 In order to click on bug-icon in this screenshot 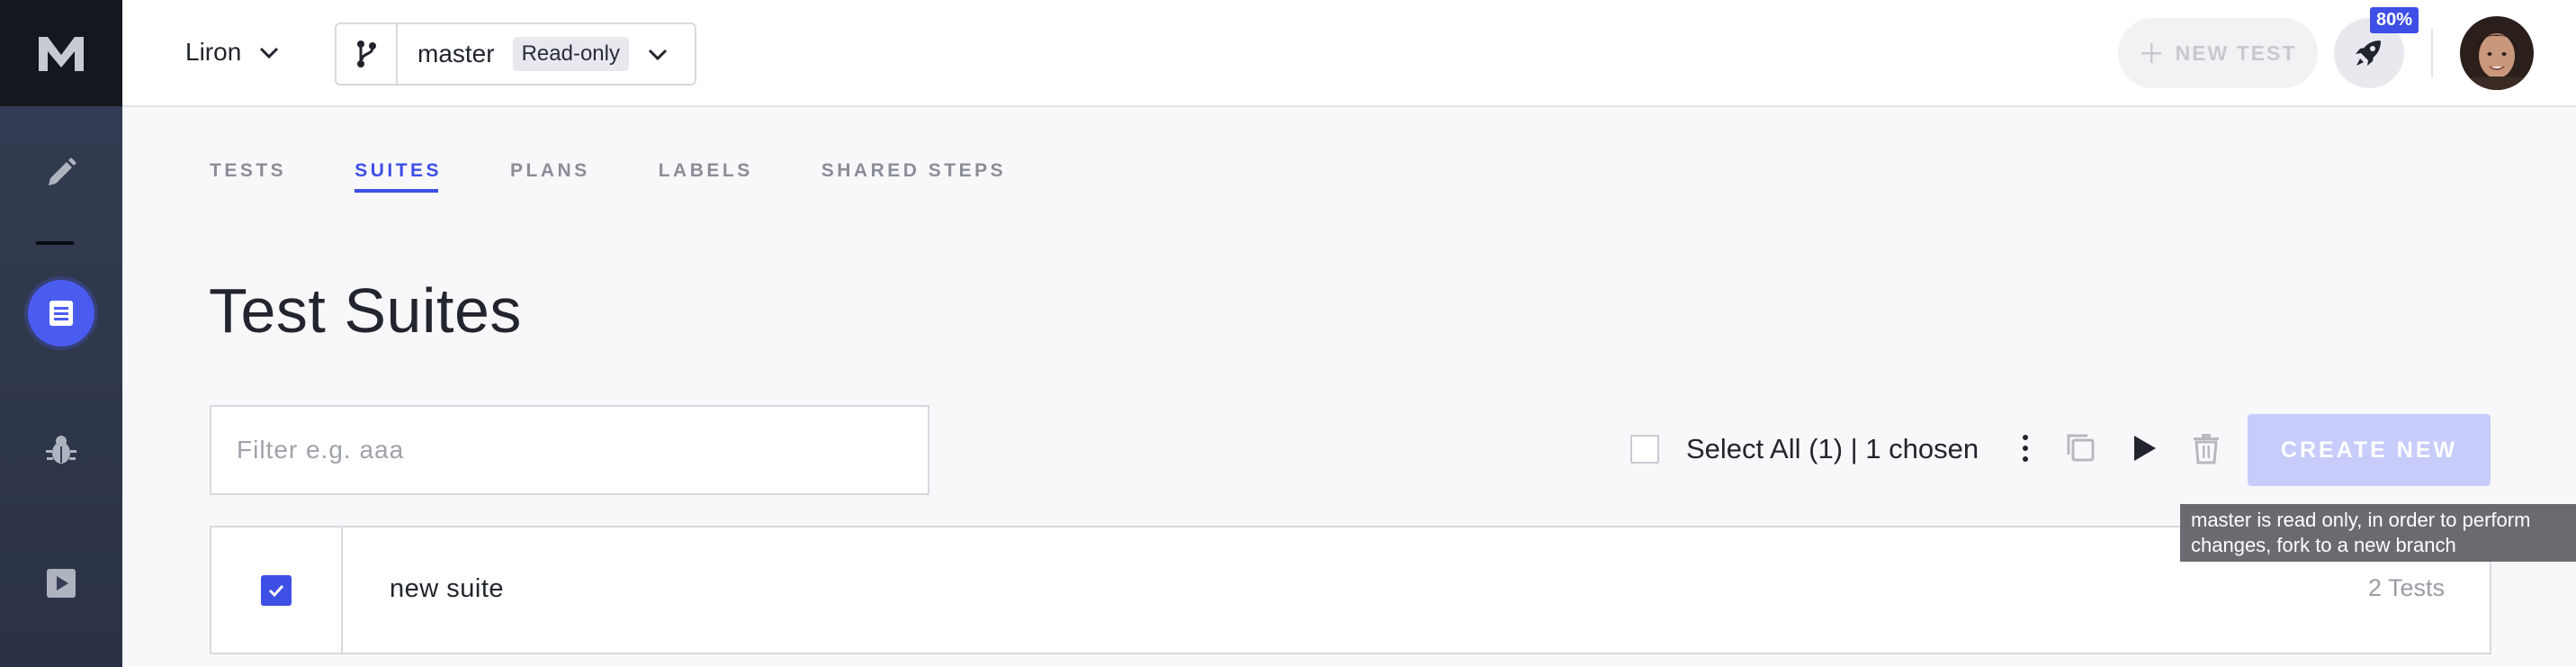, I will do `click(61, 450)`.